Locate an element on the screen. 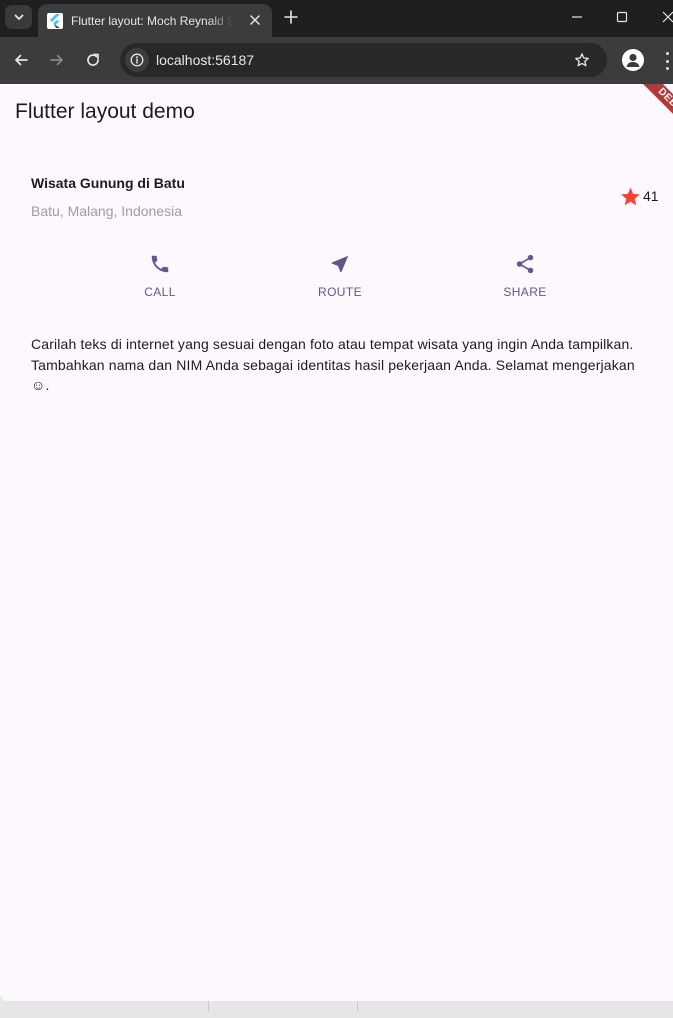 The image size is (673, 1018). tab-search-button is located at coordinates (18, 17).